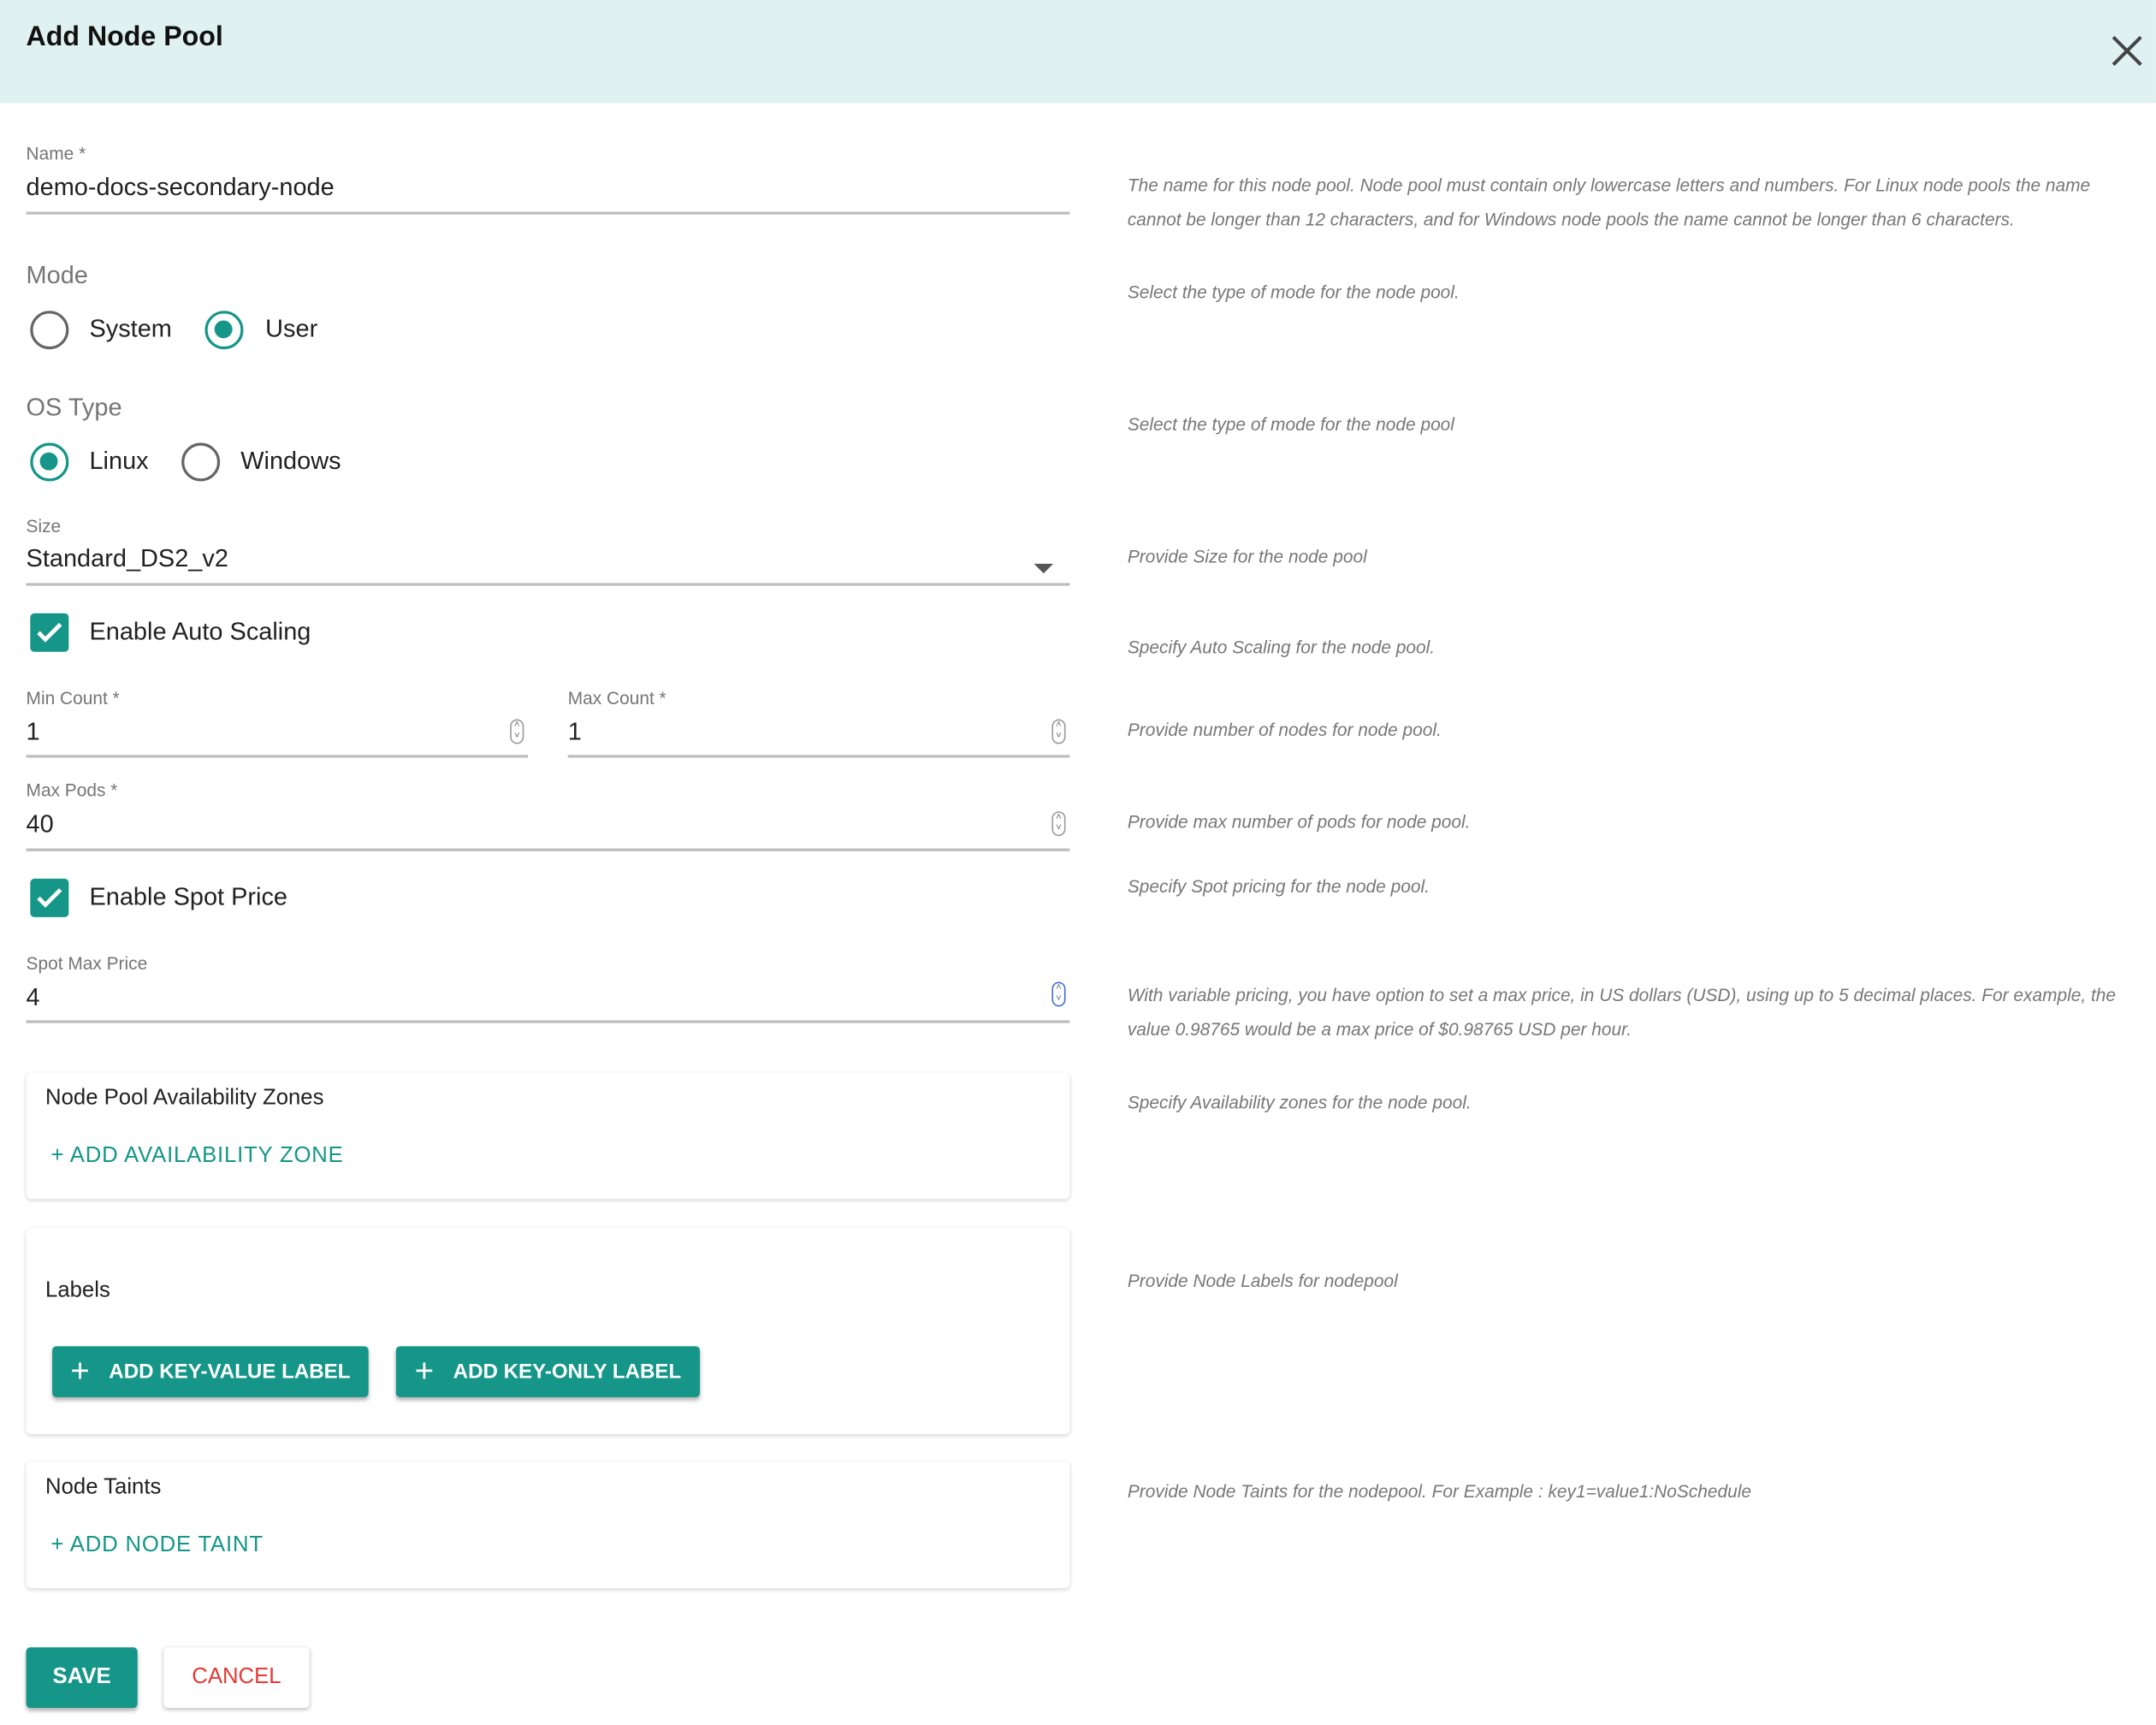 The height and width of the screenshot is (1725, 2156). I want to click on dialog-header, so click(1078, 52).